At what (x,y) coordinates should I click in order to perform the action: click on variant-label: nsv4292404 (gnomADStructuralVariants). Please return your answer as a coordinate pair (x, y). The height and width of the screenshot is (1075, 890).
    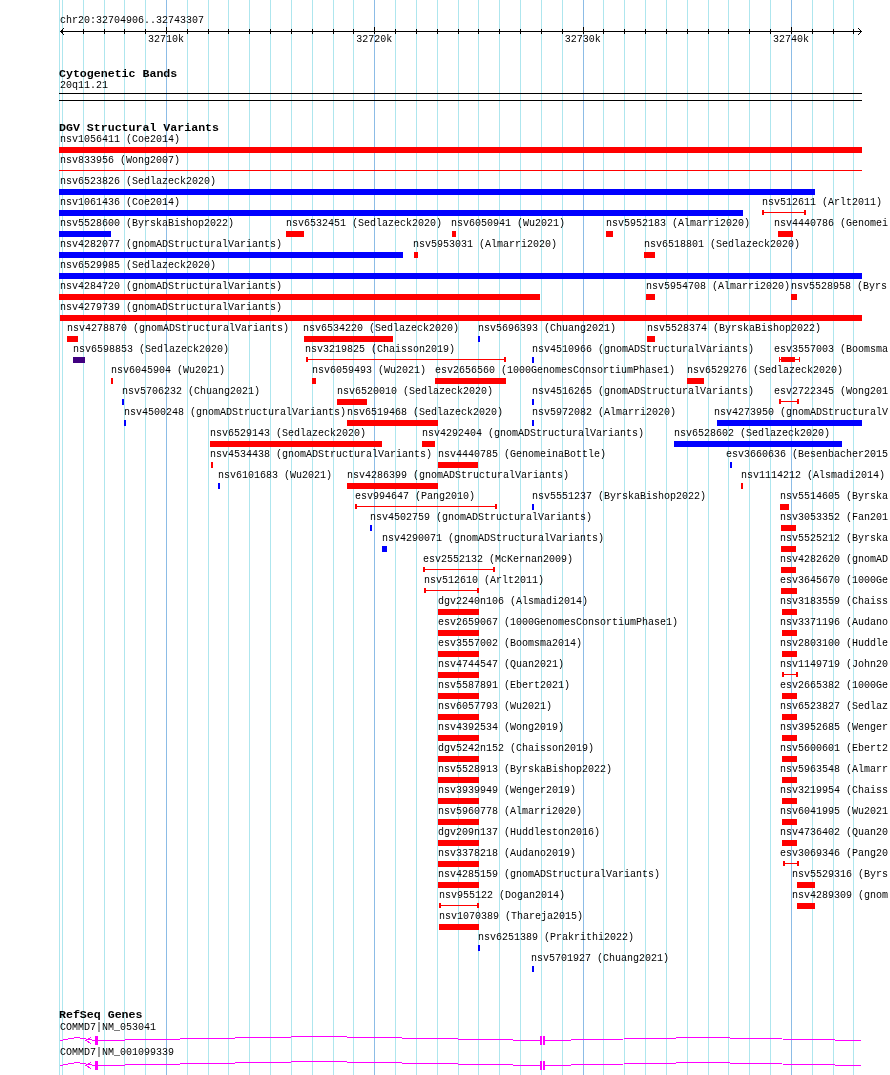
    Looking at the image, I should click on (533, 434).